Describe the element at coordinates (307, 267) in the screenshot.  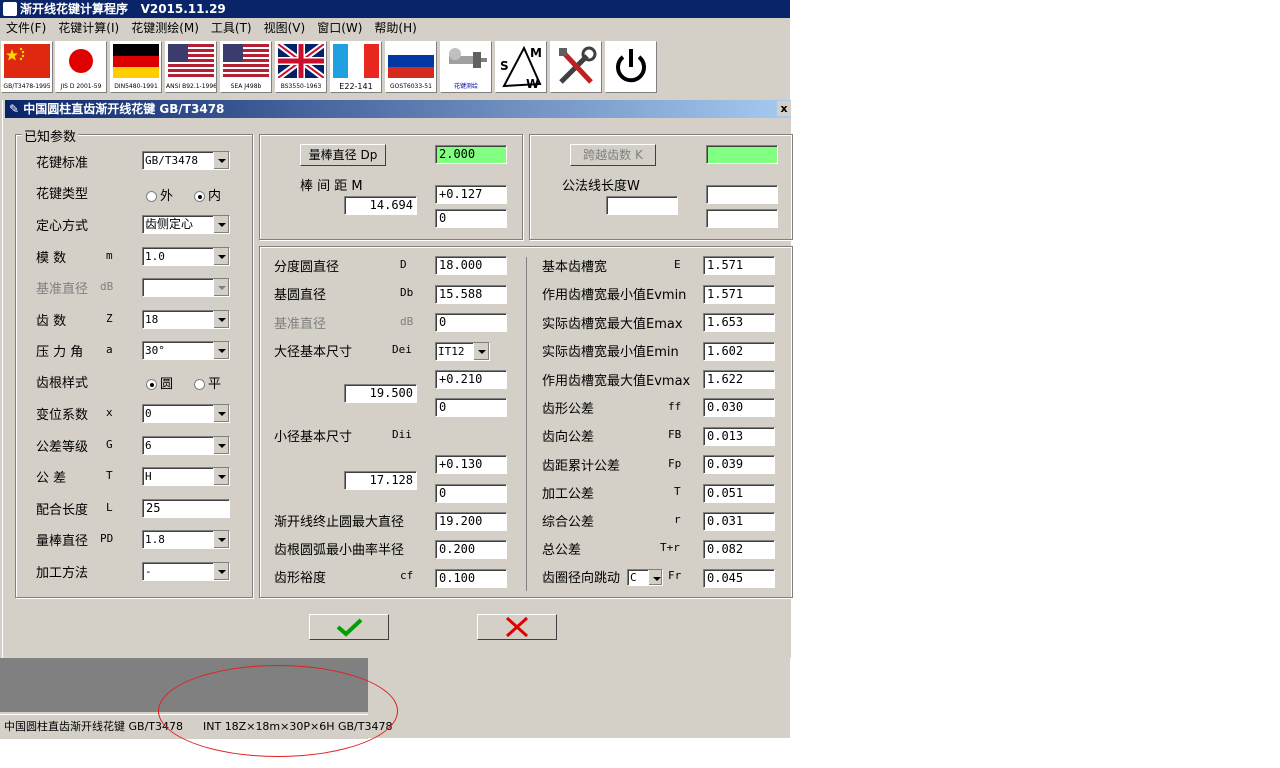
I see `pitch-dia-label: 分度圆直径` at that location.